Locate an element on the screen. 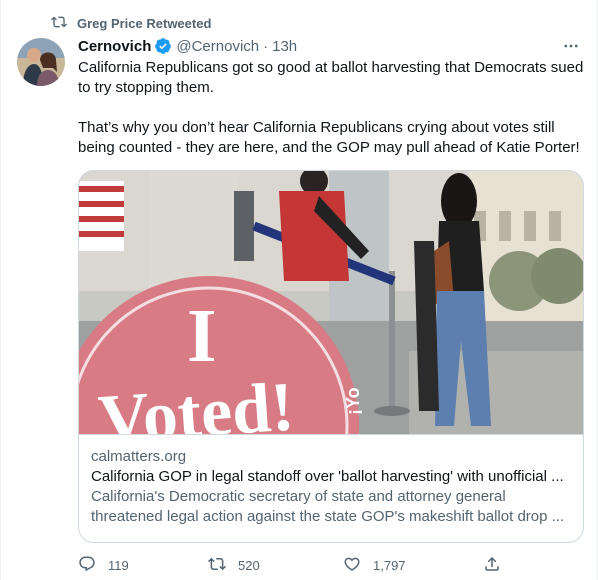  like-count: 1,797 is located at coordinates (389, 565).